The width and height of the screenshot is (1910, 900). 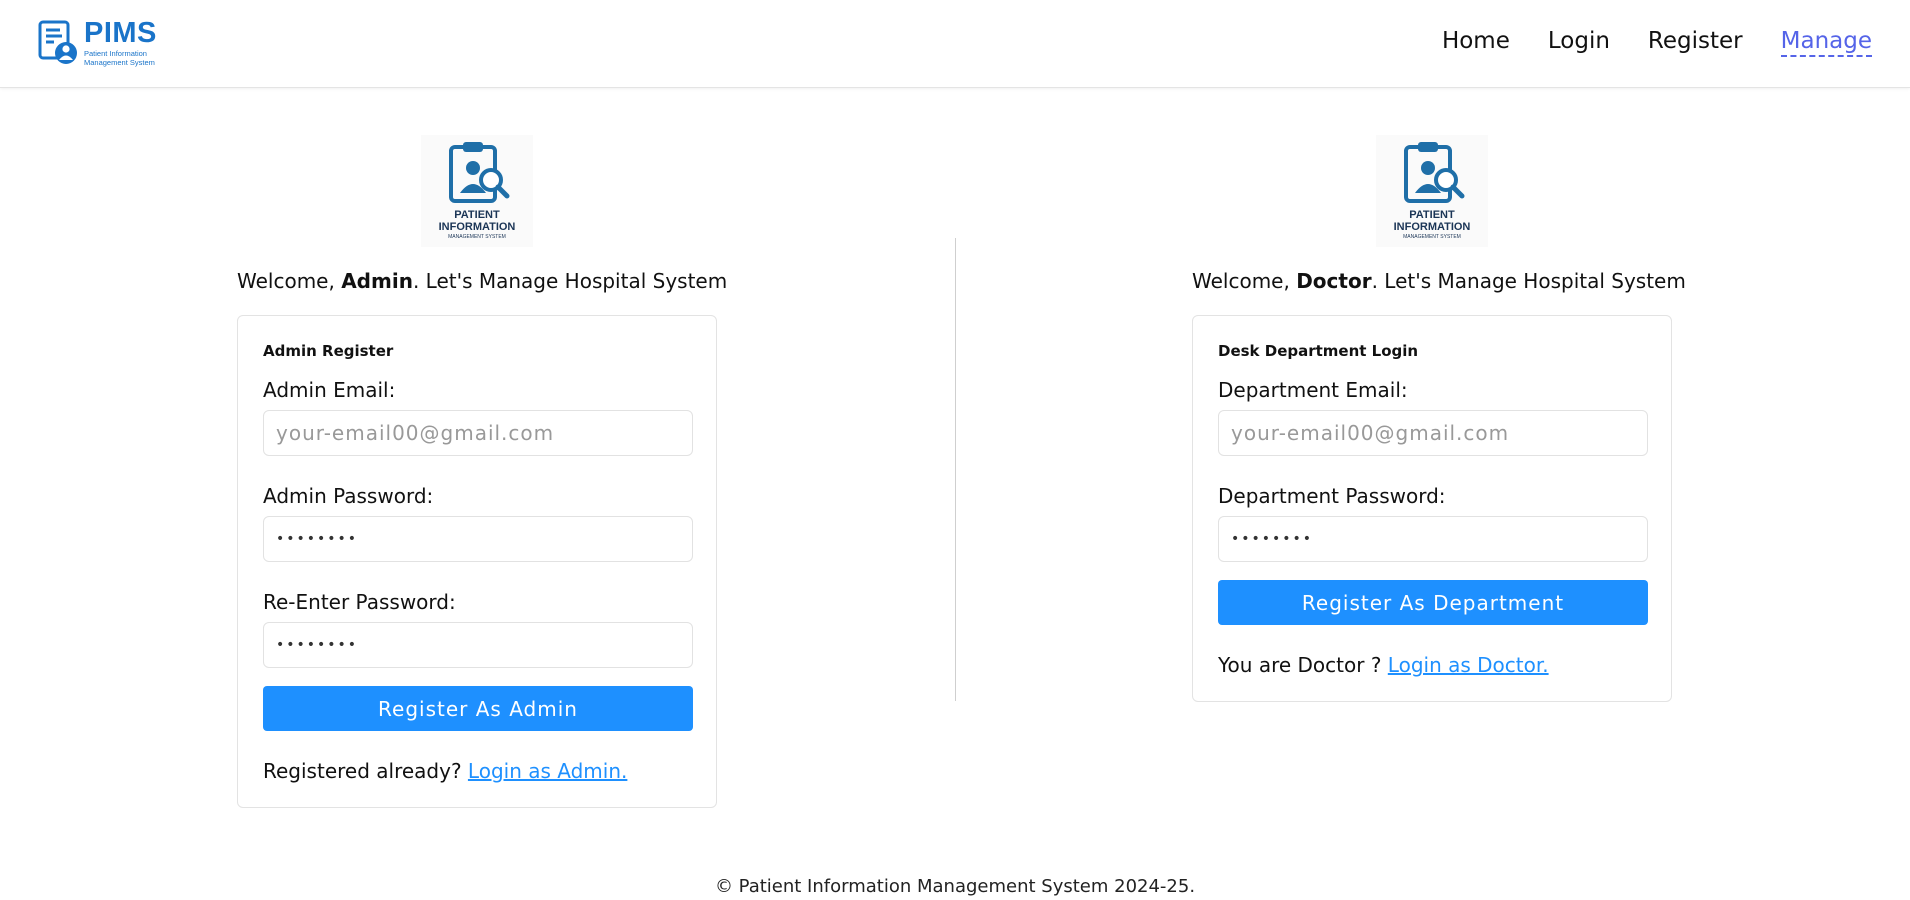 I want to click on nav-manage: Manage, so click(x=1826, y=42).